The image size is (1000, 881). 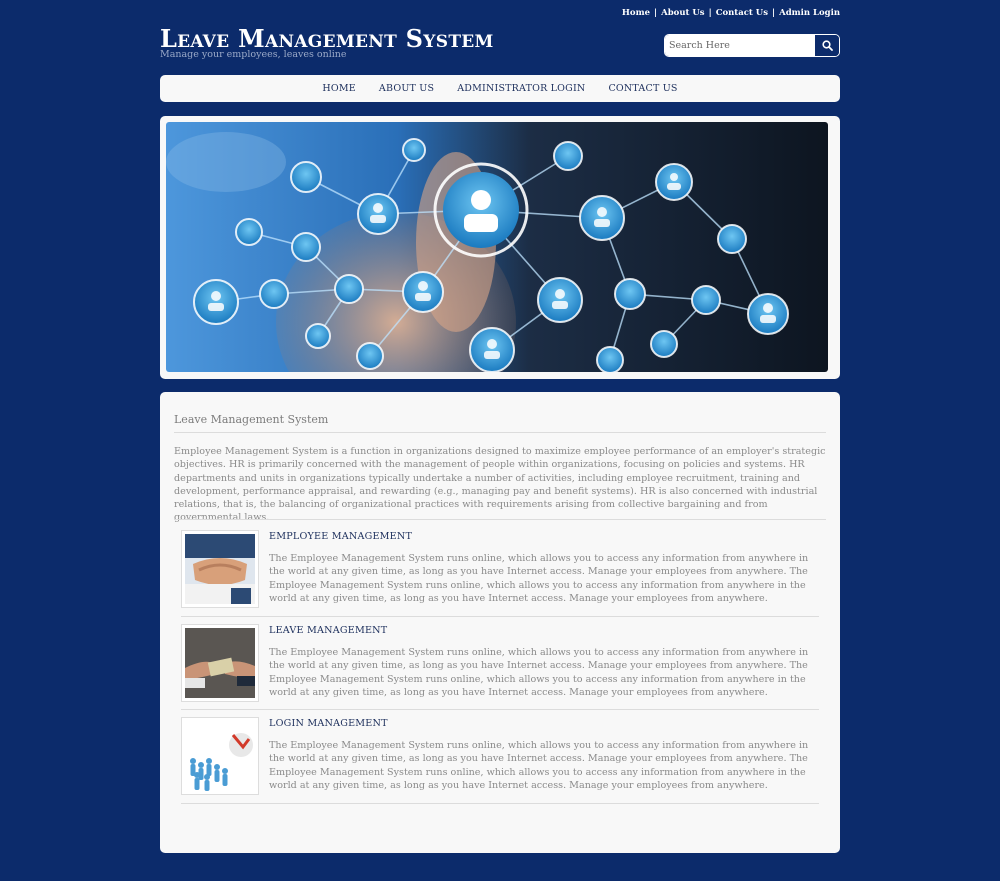 I want to click on nav-contact-us: CONTACT US, so click(x=643, y=88).